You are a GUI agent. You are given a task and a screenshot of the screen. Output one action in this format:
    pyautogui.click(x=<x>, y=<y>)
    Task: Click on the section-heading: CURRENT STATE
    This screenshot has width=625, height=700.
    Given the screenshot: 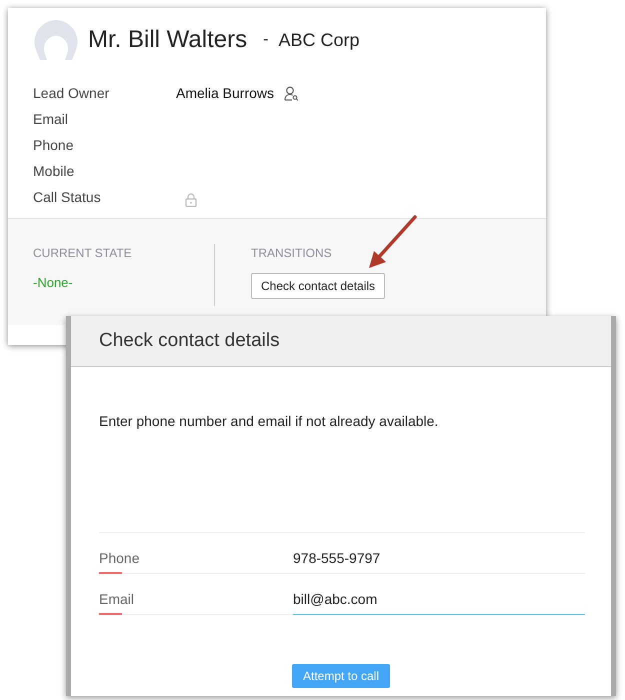 What is the action you would take?
    pyautogui.click(x=83, y=253)
    